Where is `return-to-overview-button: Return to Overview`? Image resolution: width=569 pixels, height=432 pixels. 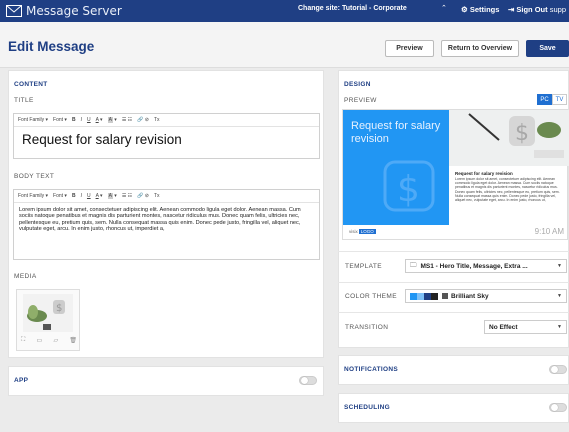
return-to-overview-button: Return to Overview is located at coordinates (480, 48).